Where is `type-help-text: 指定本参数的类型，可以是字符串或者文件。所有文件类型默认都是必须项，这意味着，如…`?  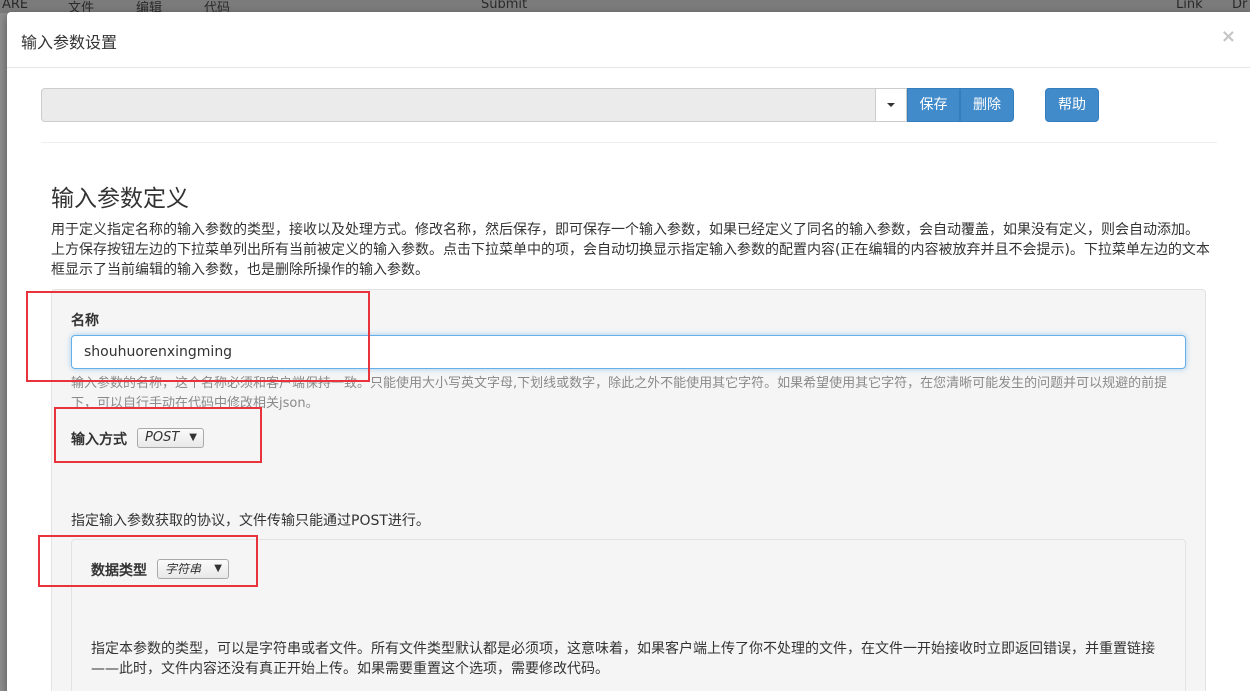
type-help-text: 指定本参数的类型，可以是字符串或者文件。所有文件类型默认都是必须项，这意味着，如… is located at coordinates (623, 659).